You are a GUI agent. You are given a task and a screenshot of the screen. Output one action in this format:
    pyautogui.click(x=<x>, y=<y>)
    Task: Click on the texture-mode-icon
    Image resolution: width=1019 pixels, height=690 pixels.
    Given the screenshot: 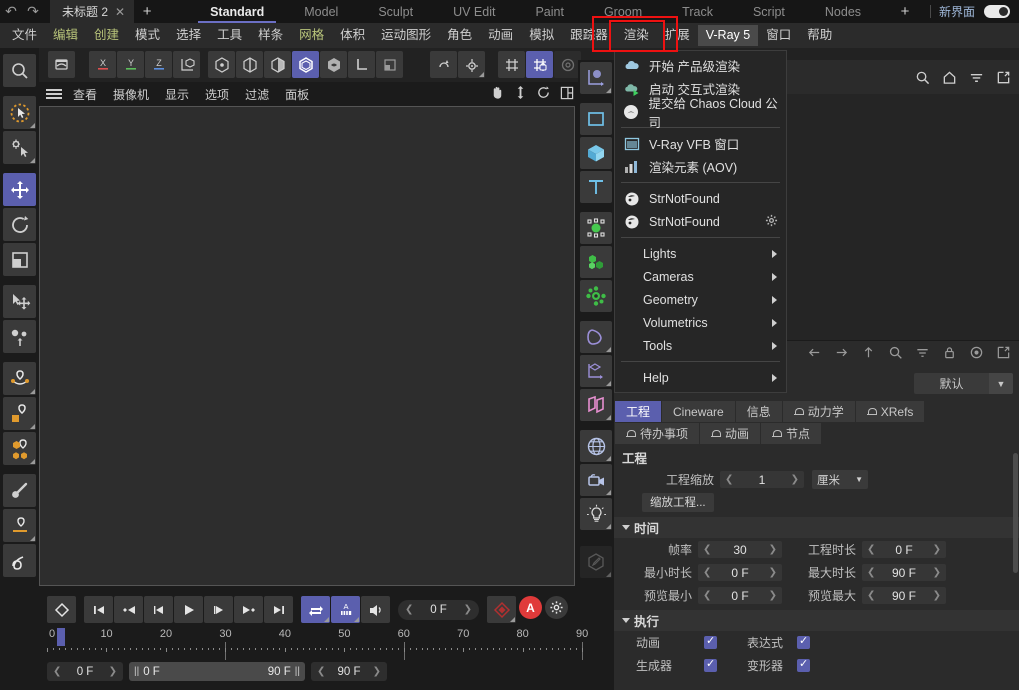 What is the action you would take?
    pyautogui.click(x=333, y=64)
    